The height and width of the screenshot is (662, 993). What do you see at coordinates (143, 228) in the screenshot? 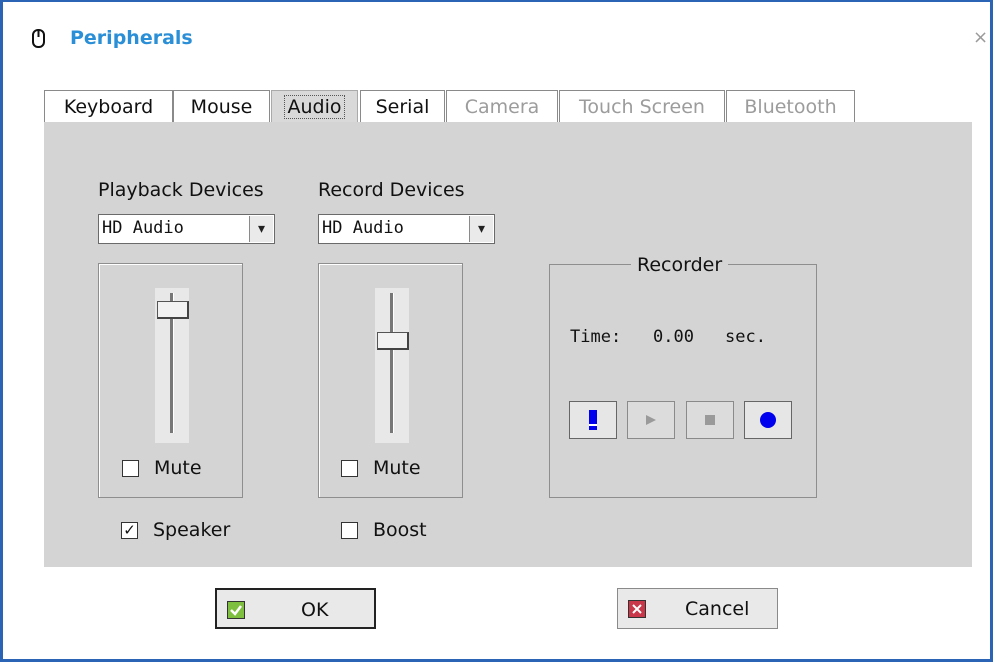
I see `playback-device-value: HD Audio` at bounding box center [143, 228].